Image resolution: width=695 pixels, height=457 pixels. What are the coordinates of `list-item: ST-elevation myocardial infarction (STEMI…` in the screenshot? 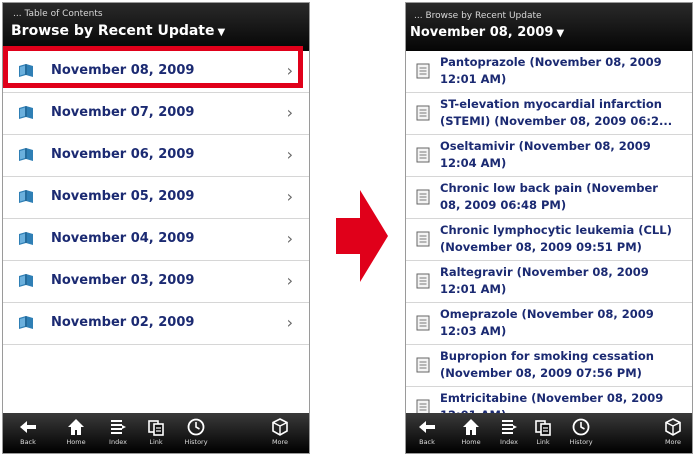 It's located at (549, 114).